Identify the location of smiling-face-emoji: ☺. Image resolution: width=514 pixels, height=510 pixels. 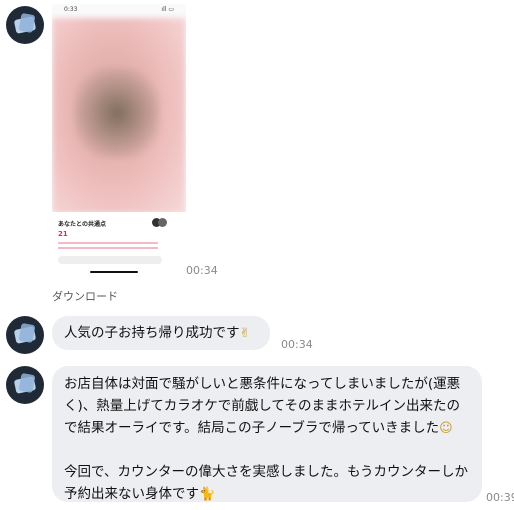
(446, 428).